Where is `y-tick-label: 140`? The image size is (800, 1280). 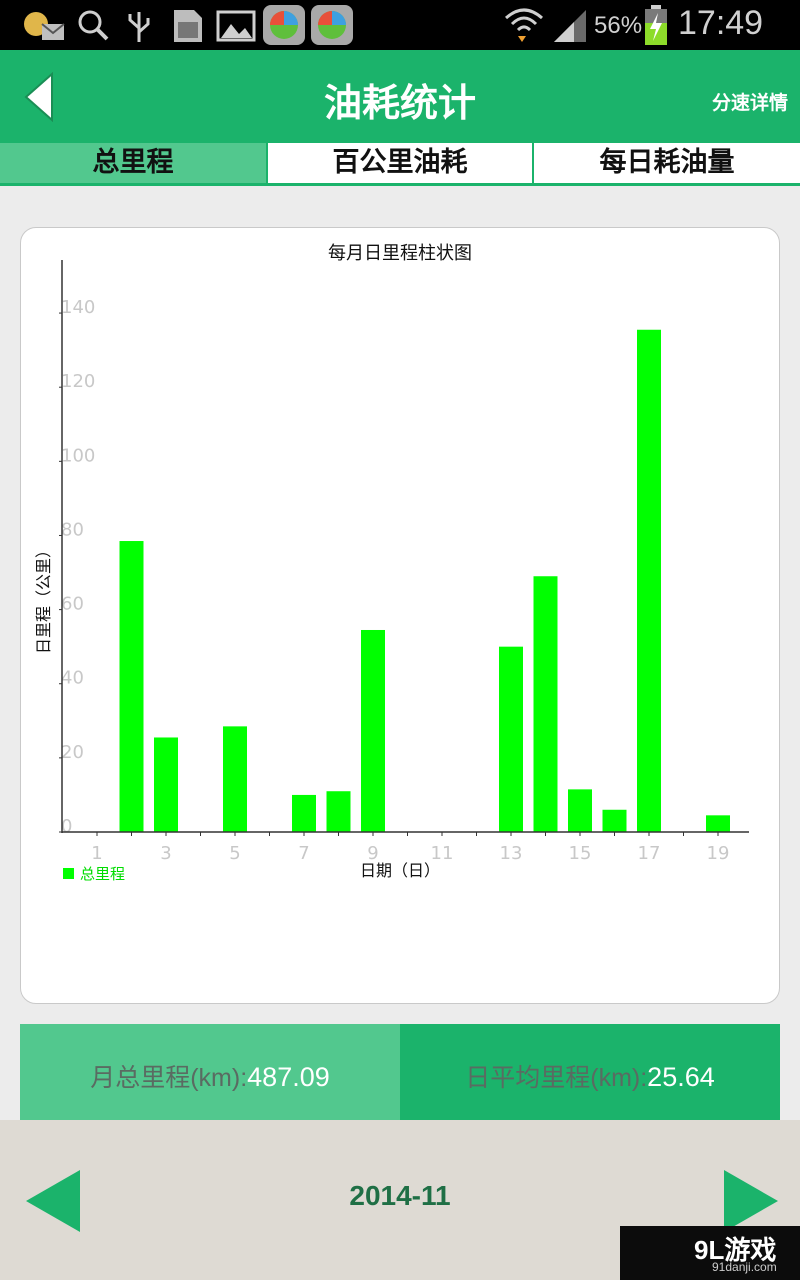
y-tick-label: 140 is located at coordinates (78, 307).